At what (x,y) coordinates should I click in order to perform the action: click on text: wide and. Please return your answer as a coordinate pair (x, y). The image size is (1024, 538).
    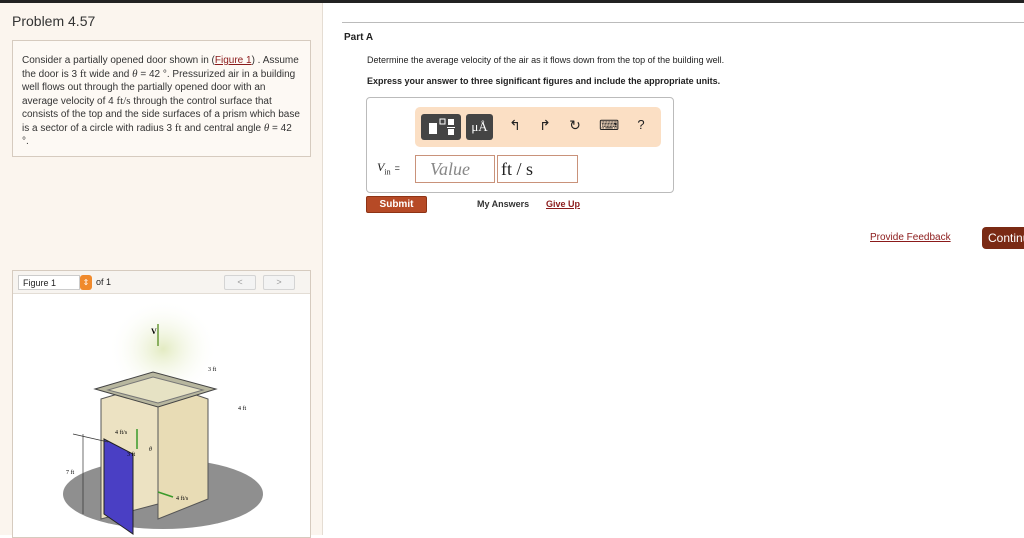
    Looking at the image, I should click on (109, 74).